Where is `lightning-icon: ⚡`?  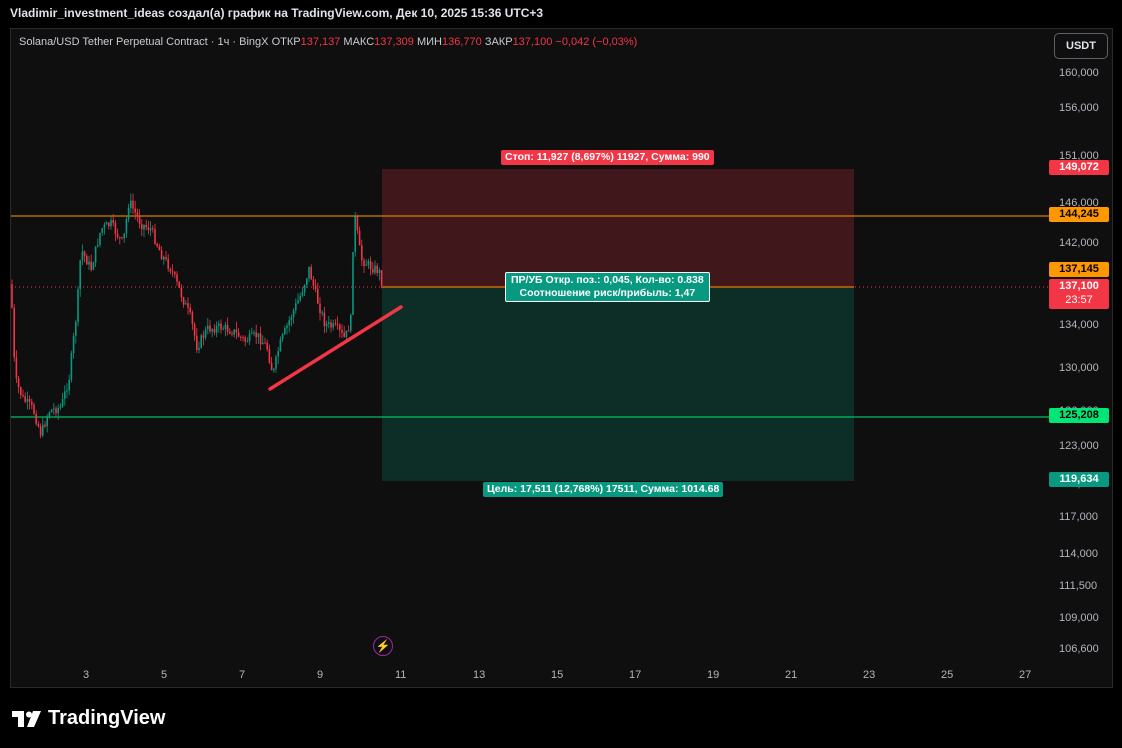
lightning-icon: ⚡ is located at coordinates (383, 646).